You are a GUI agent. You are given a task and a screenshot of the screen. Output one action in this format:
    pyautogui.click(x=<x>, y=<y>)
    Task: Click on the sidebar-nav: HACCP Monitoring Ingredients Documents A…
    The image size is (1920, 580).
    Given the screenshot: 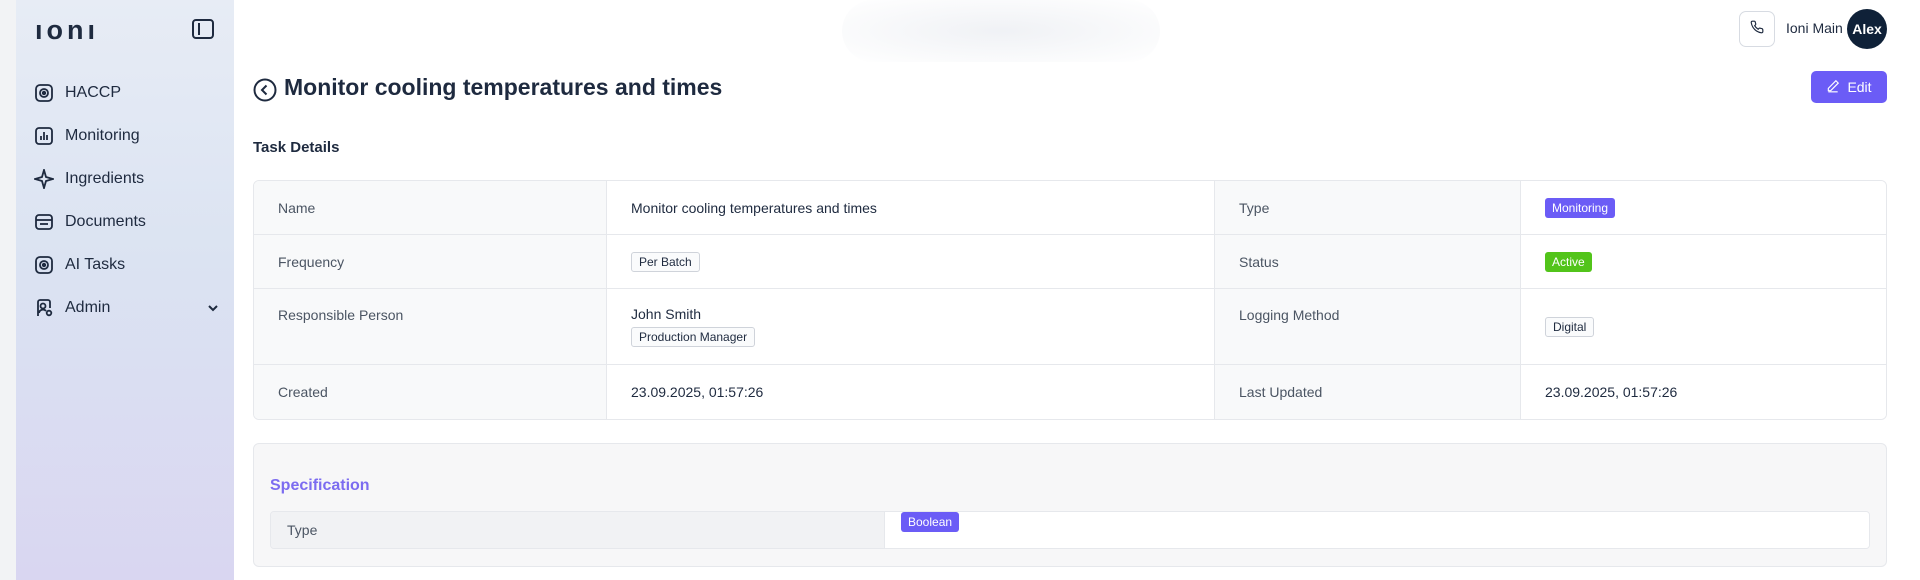 What is the action you would take?
    pyautogui.click(x=131, y=200)
    